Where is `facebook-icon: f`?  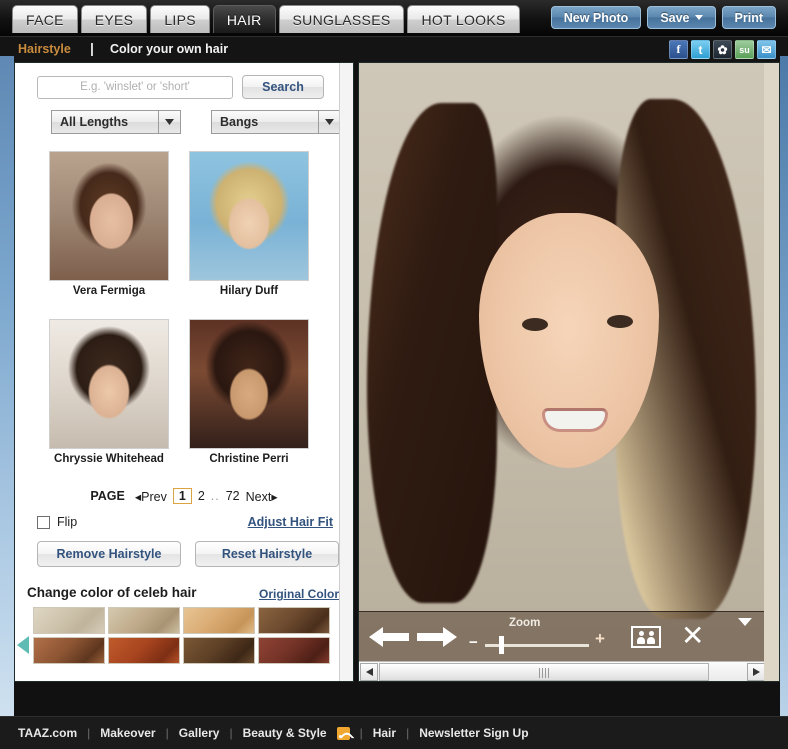
facebook-icon: f is located at coordinates (678, 49).